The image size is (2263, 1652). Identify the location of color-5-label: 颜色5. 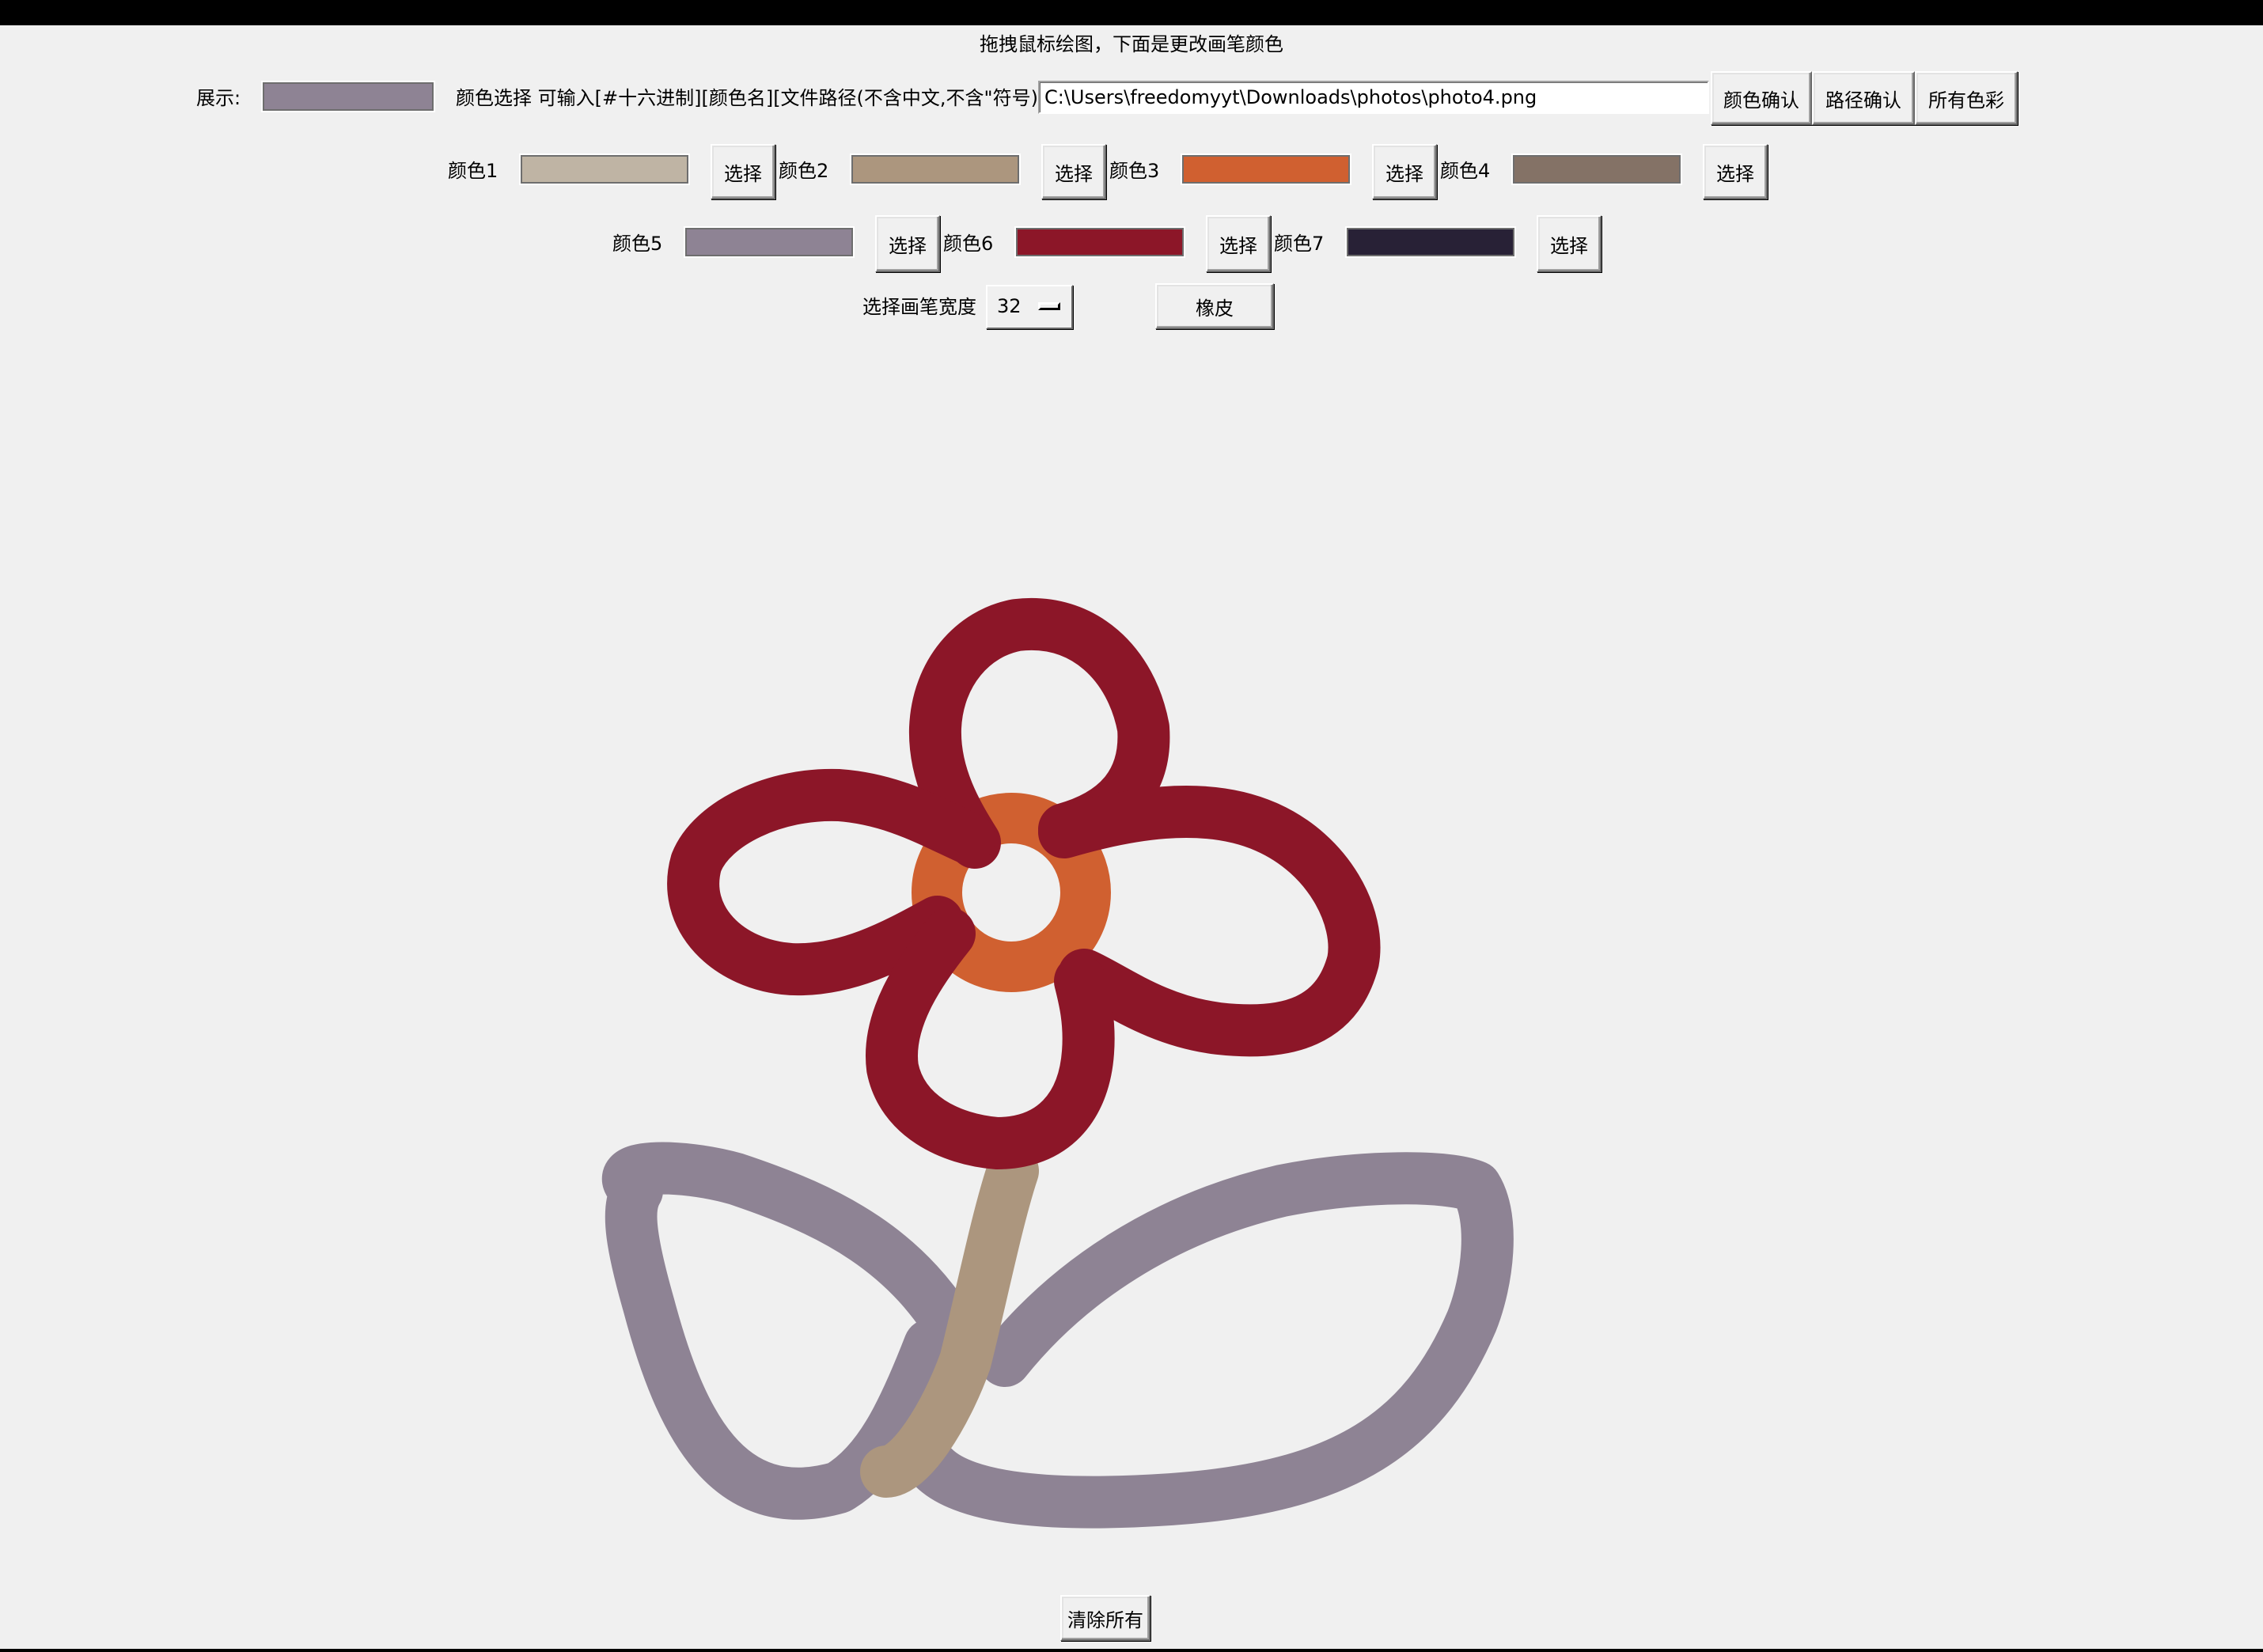
(637, 244).